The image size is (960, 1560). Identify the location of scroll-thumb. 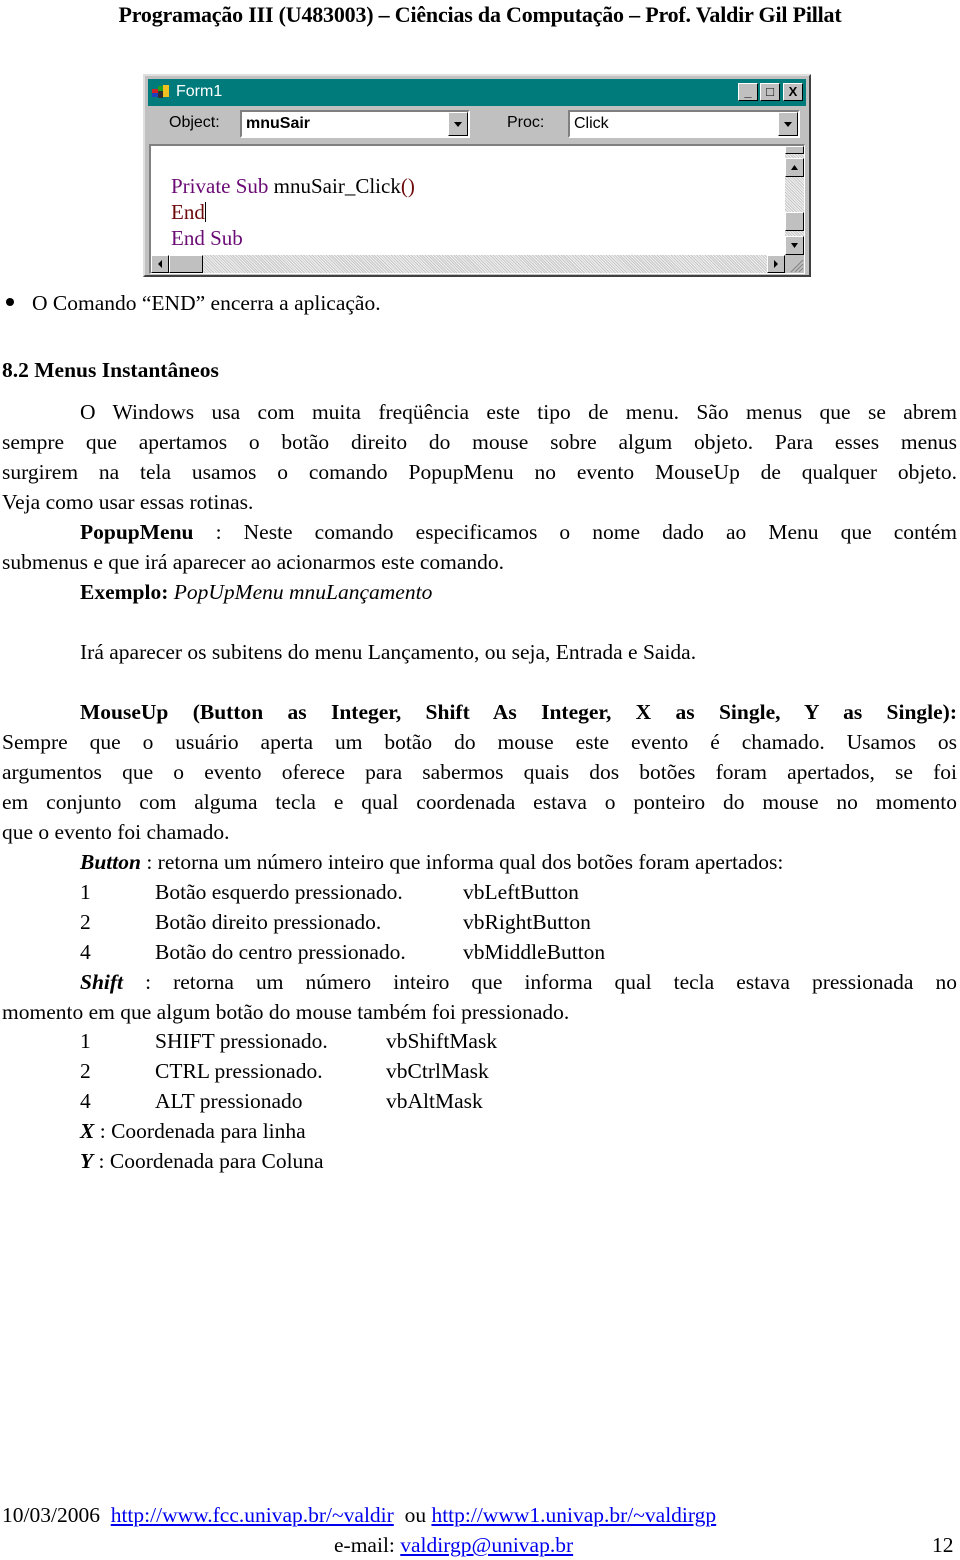
(794, 221).